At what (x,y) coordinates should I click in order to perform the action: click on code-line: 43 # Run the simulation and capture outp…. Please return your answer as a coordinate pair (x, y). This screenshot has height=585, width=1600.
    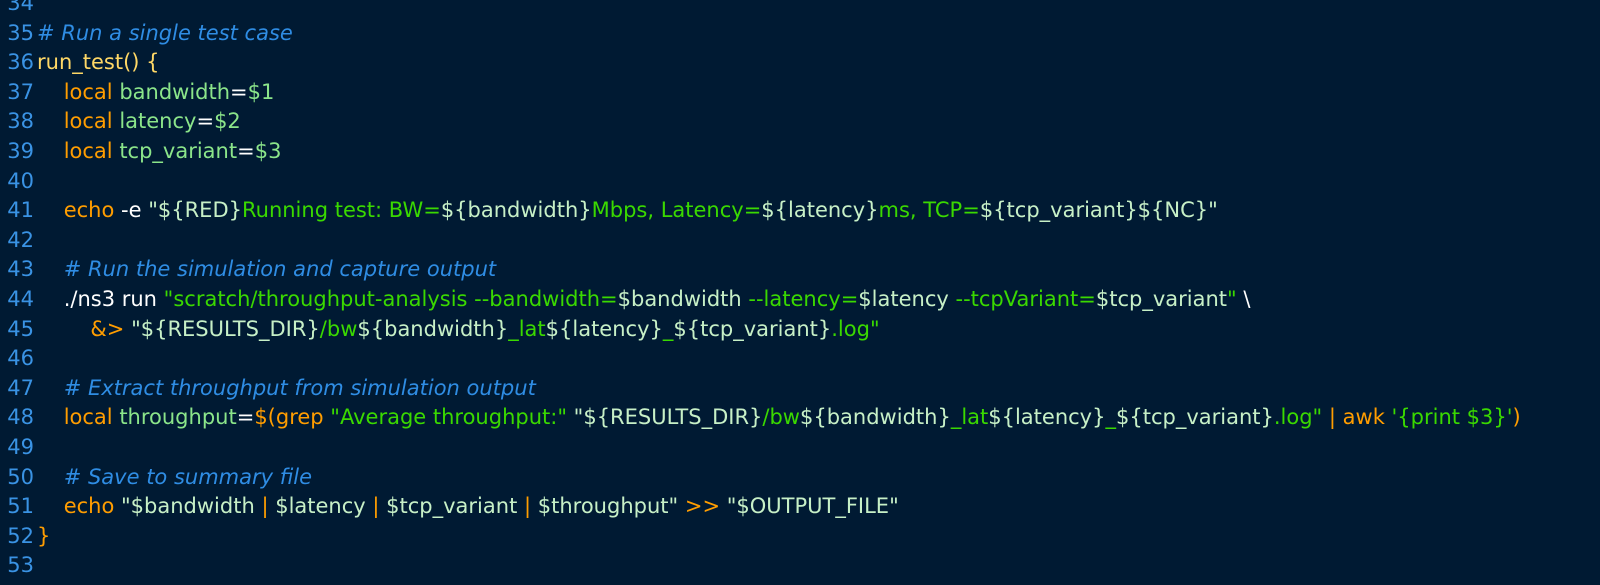
    Looking at the image, I should click on (248, 269).